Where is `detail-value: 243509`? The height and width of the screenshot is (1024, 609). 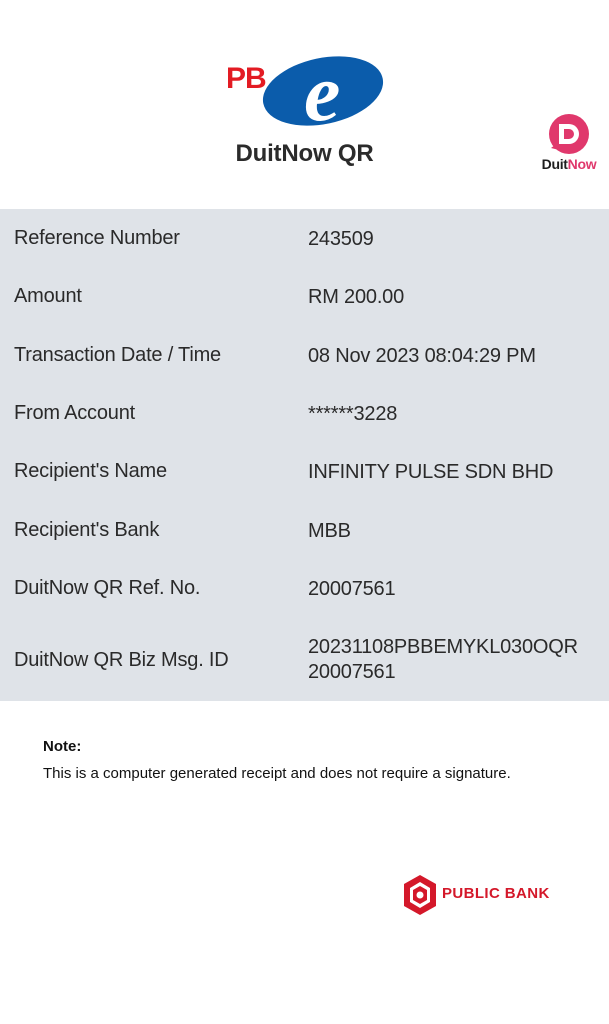
detail-value: 243509 is located at coordinates (341, 239).